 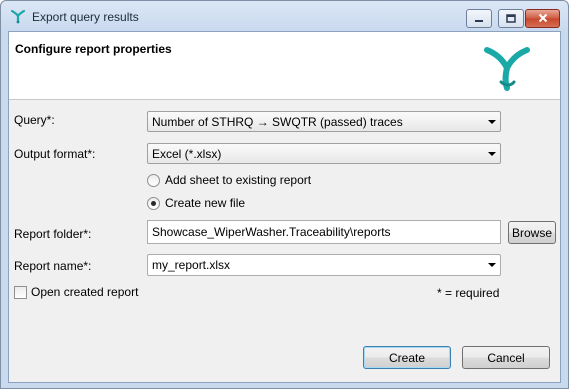 I want to click on window-title: Export query results, so click(x=85, y=17).